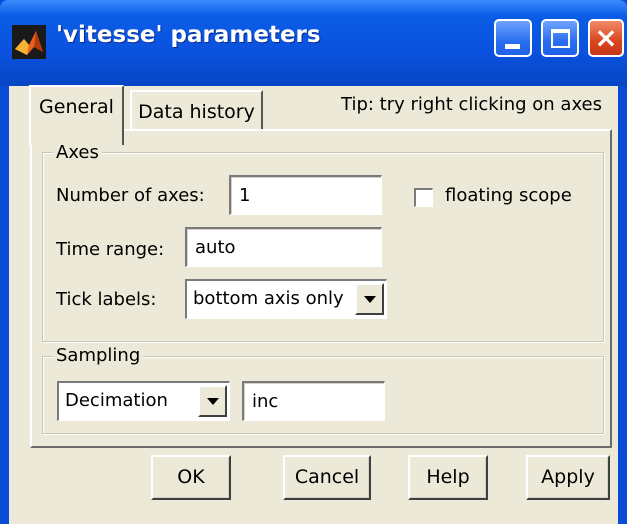 Image resolution: width=627 pixels, height=524 pixels. I want to click on tick-labels-select: bottom axis only, so click(286, 299).